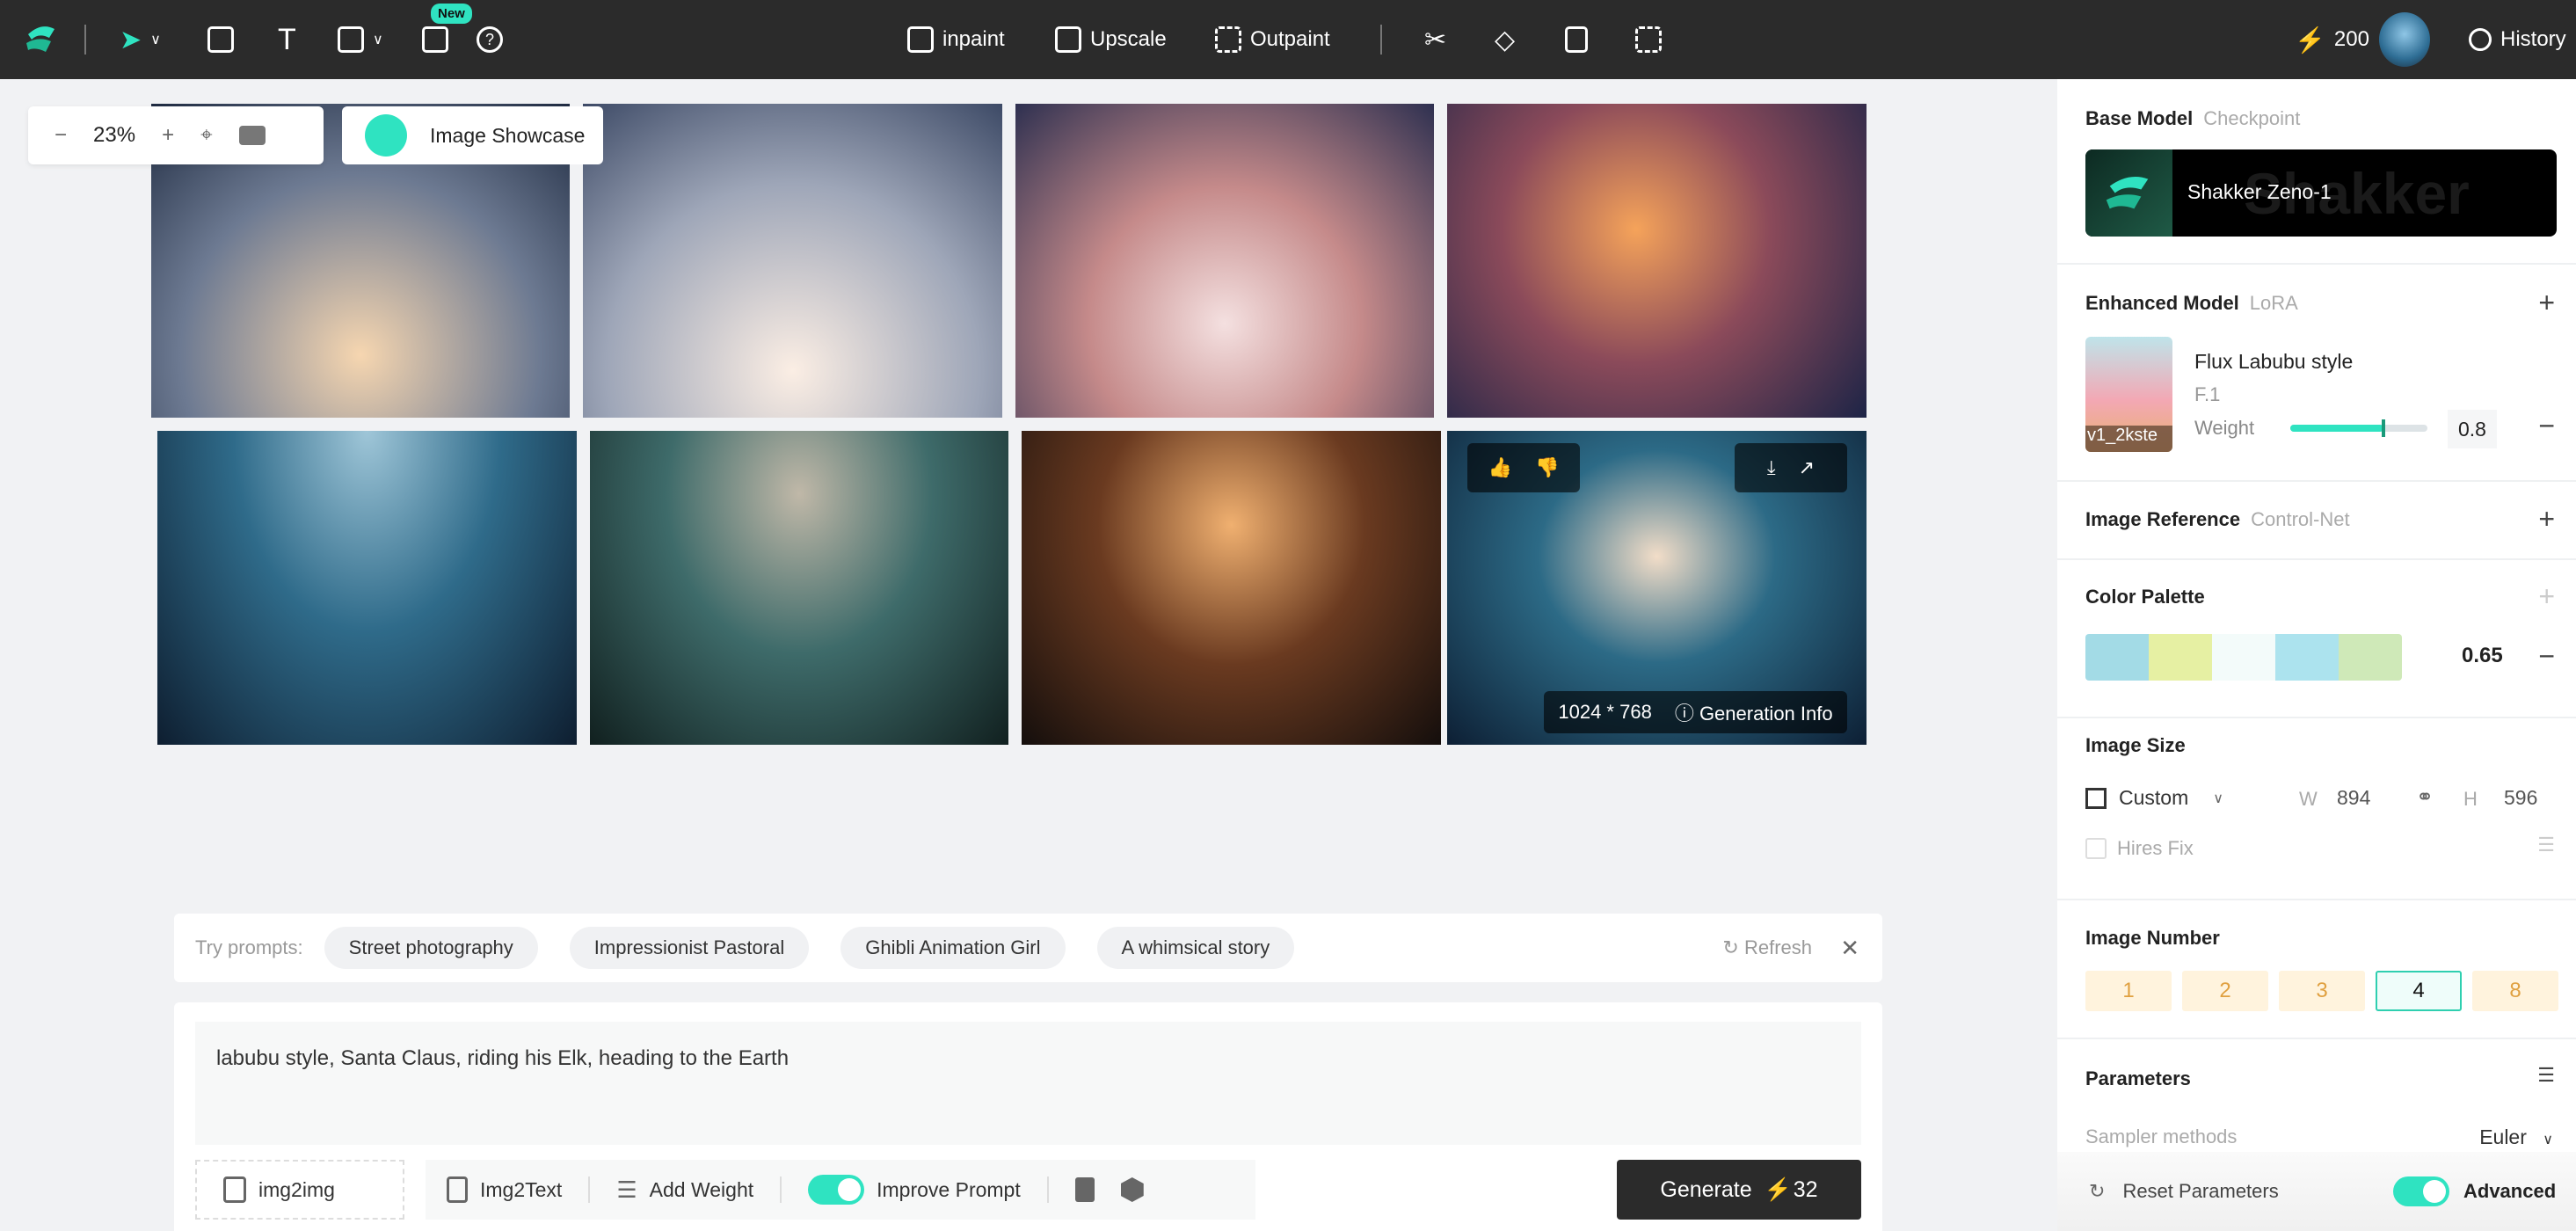 The height and width of the screenshot is (1231, 2576). I want to click on chevron-down-icon: ∨, so click(155, 40).